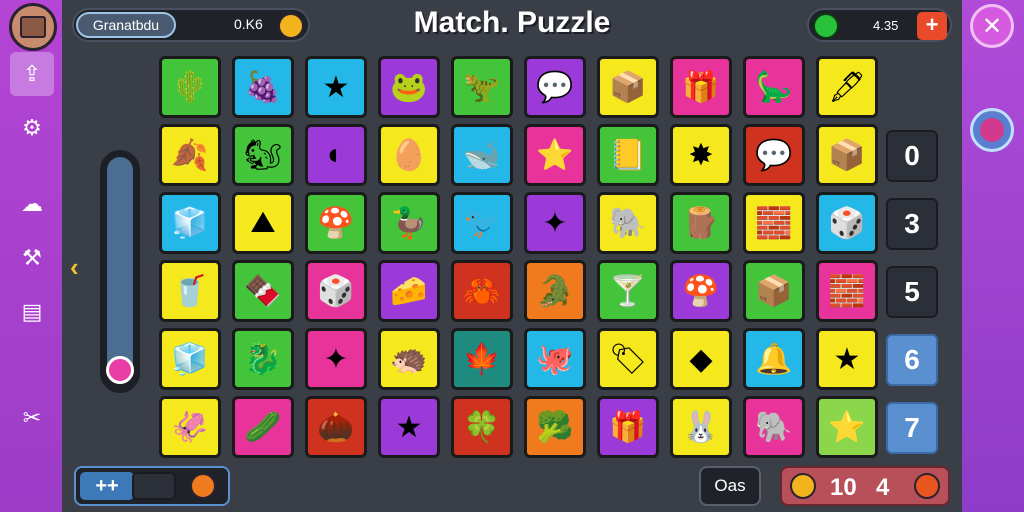 Image resolution: width=1024 pixels, height=512 pixels. I want to click on close-icon: ✕, so click(992, 26).